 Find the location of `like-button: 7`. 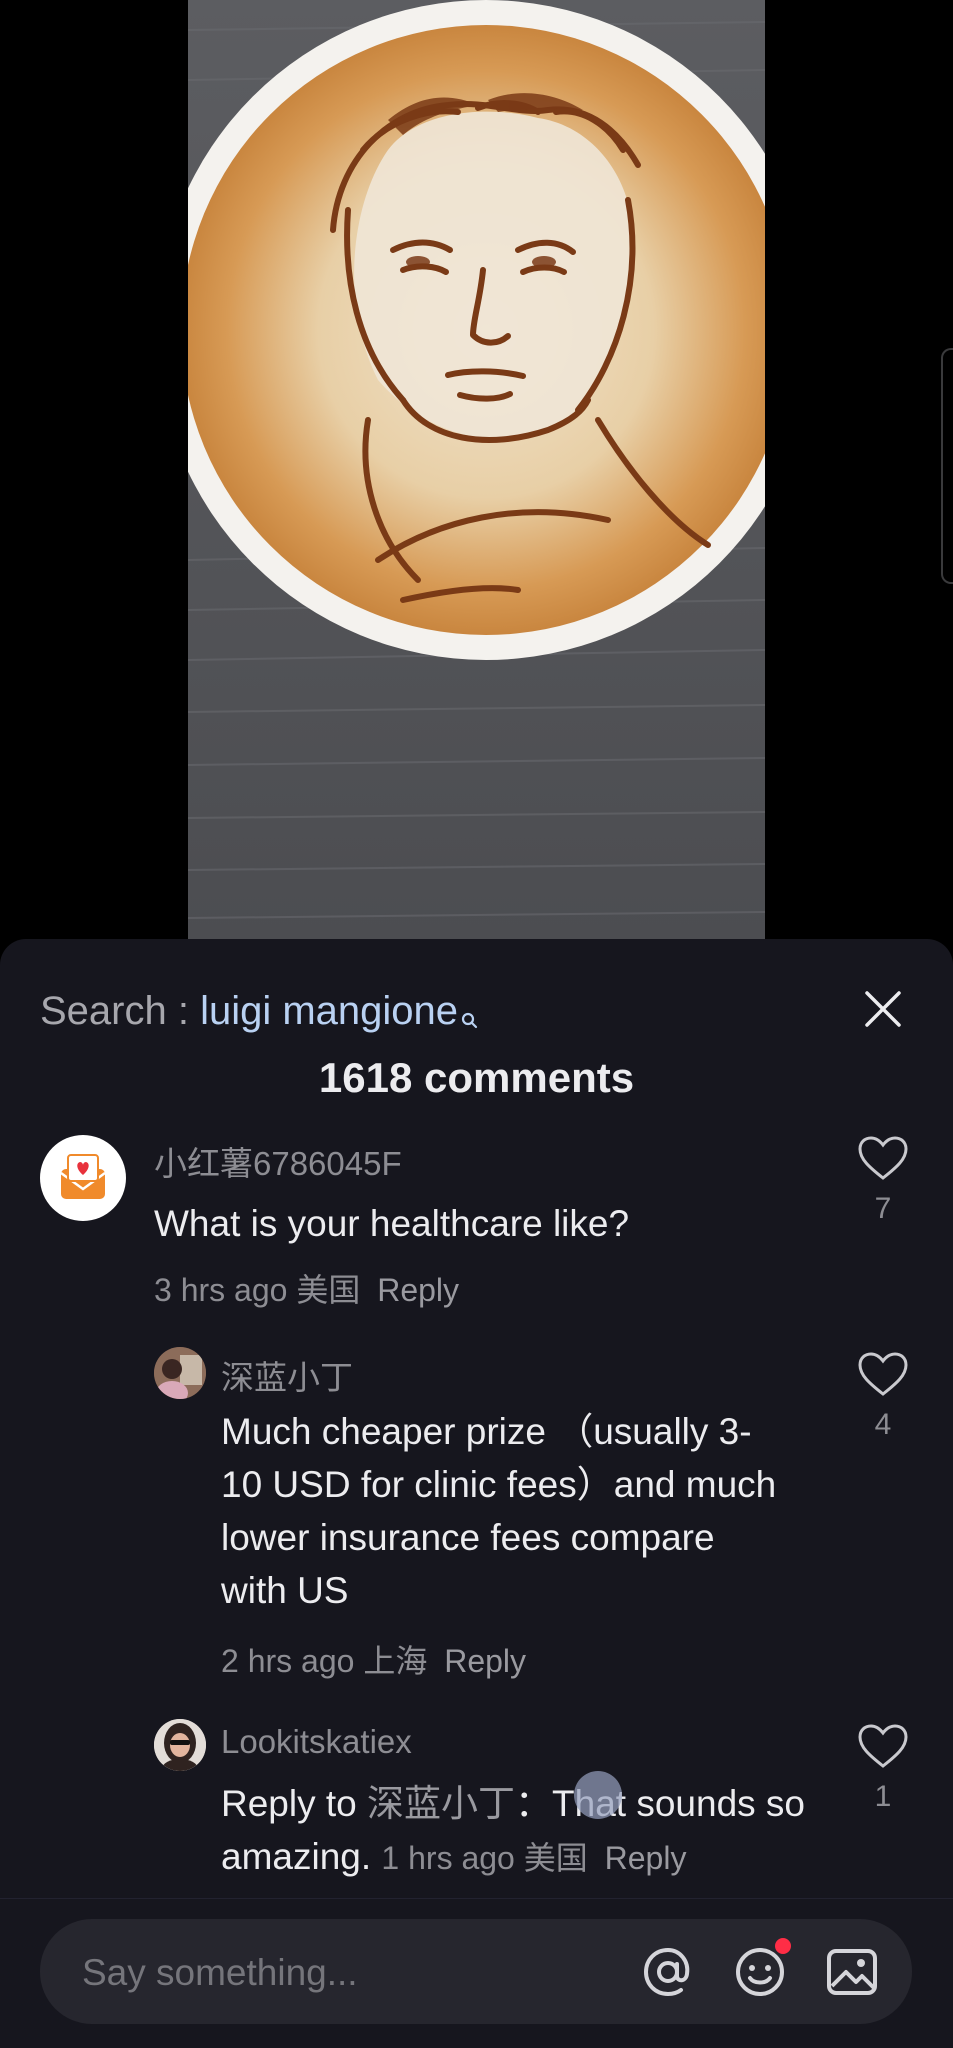

like-button: 7 is located at coordinates (883, 1180).